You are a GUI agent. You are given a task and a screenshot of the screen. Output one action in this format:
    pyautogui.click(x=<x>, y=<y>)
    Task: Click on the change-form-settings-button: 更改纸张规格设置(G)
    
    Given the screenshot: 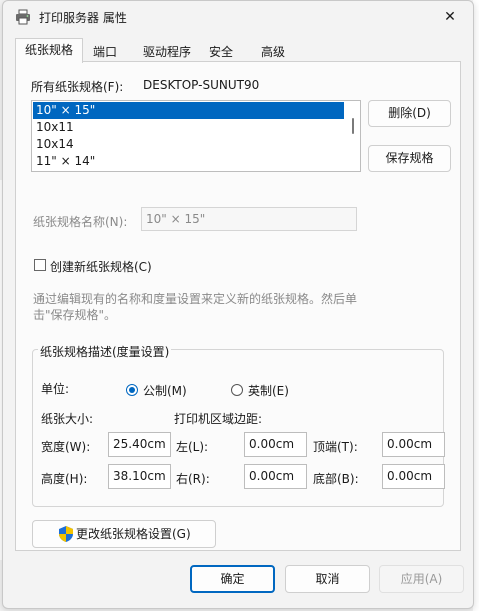 What is the action you would take?
    pyautogui.click(x=124, y=534)
    